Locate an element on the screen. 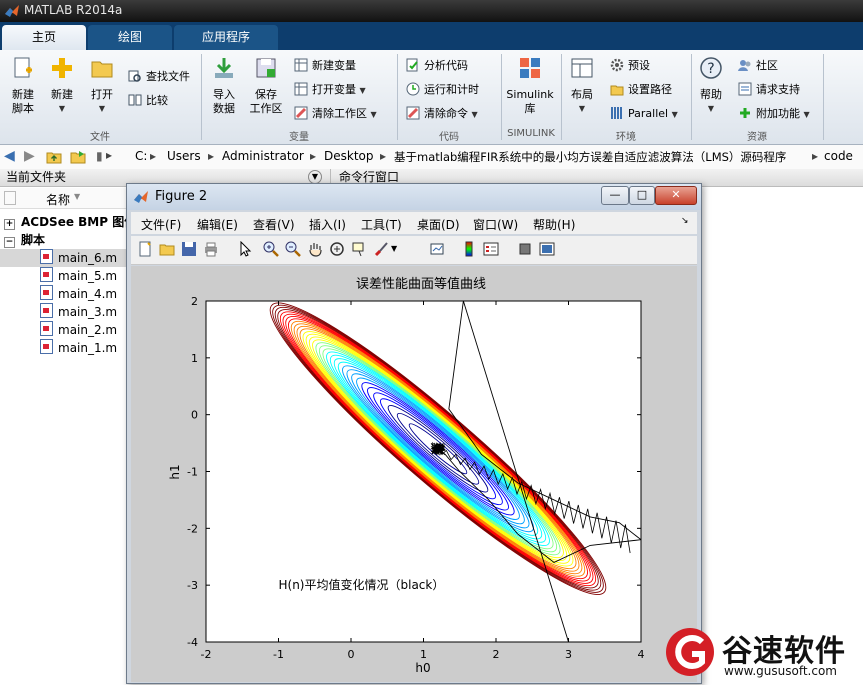  name-column-header: 名称 is located at coordinates (58, 199).